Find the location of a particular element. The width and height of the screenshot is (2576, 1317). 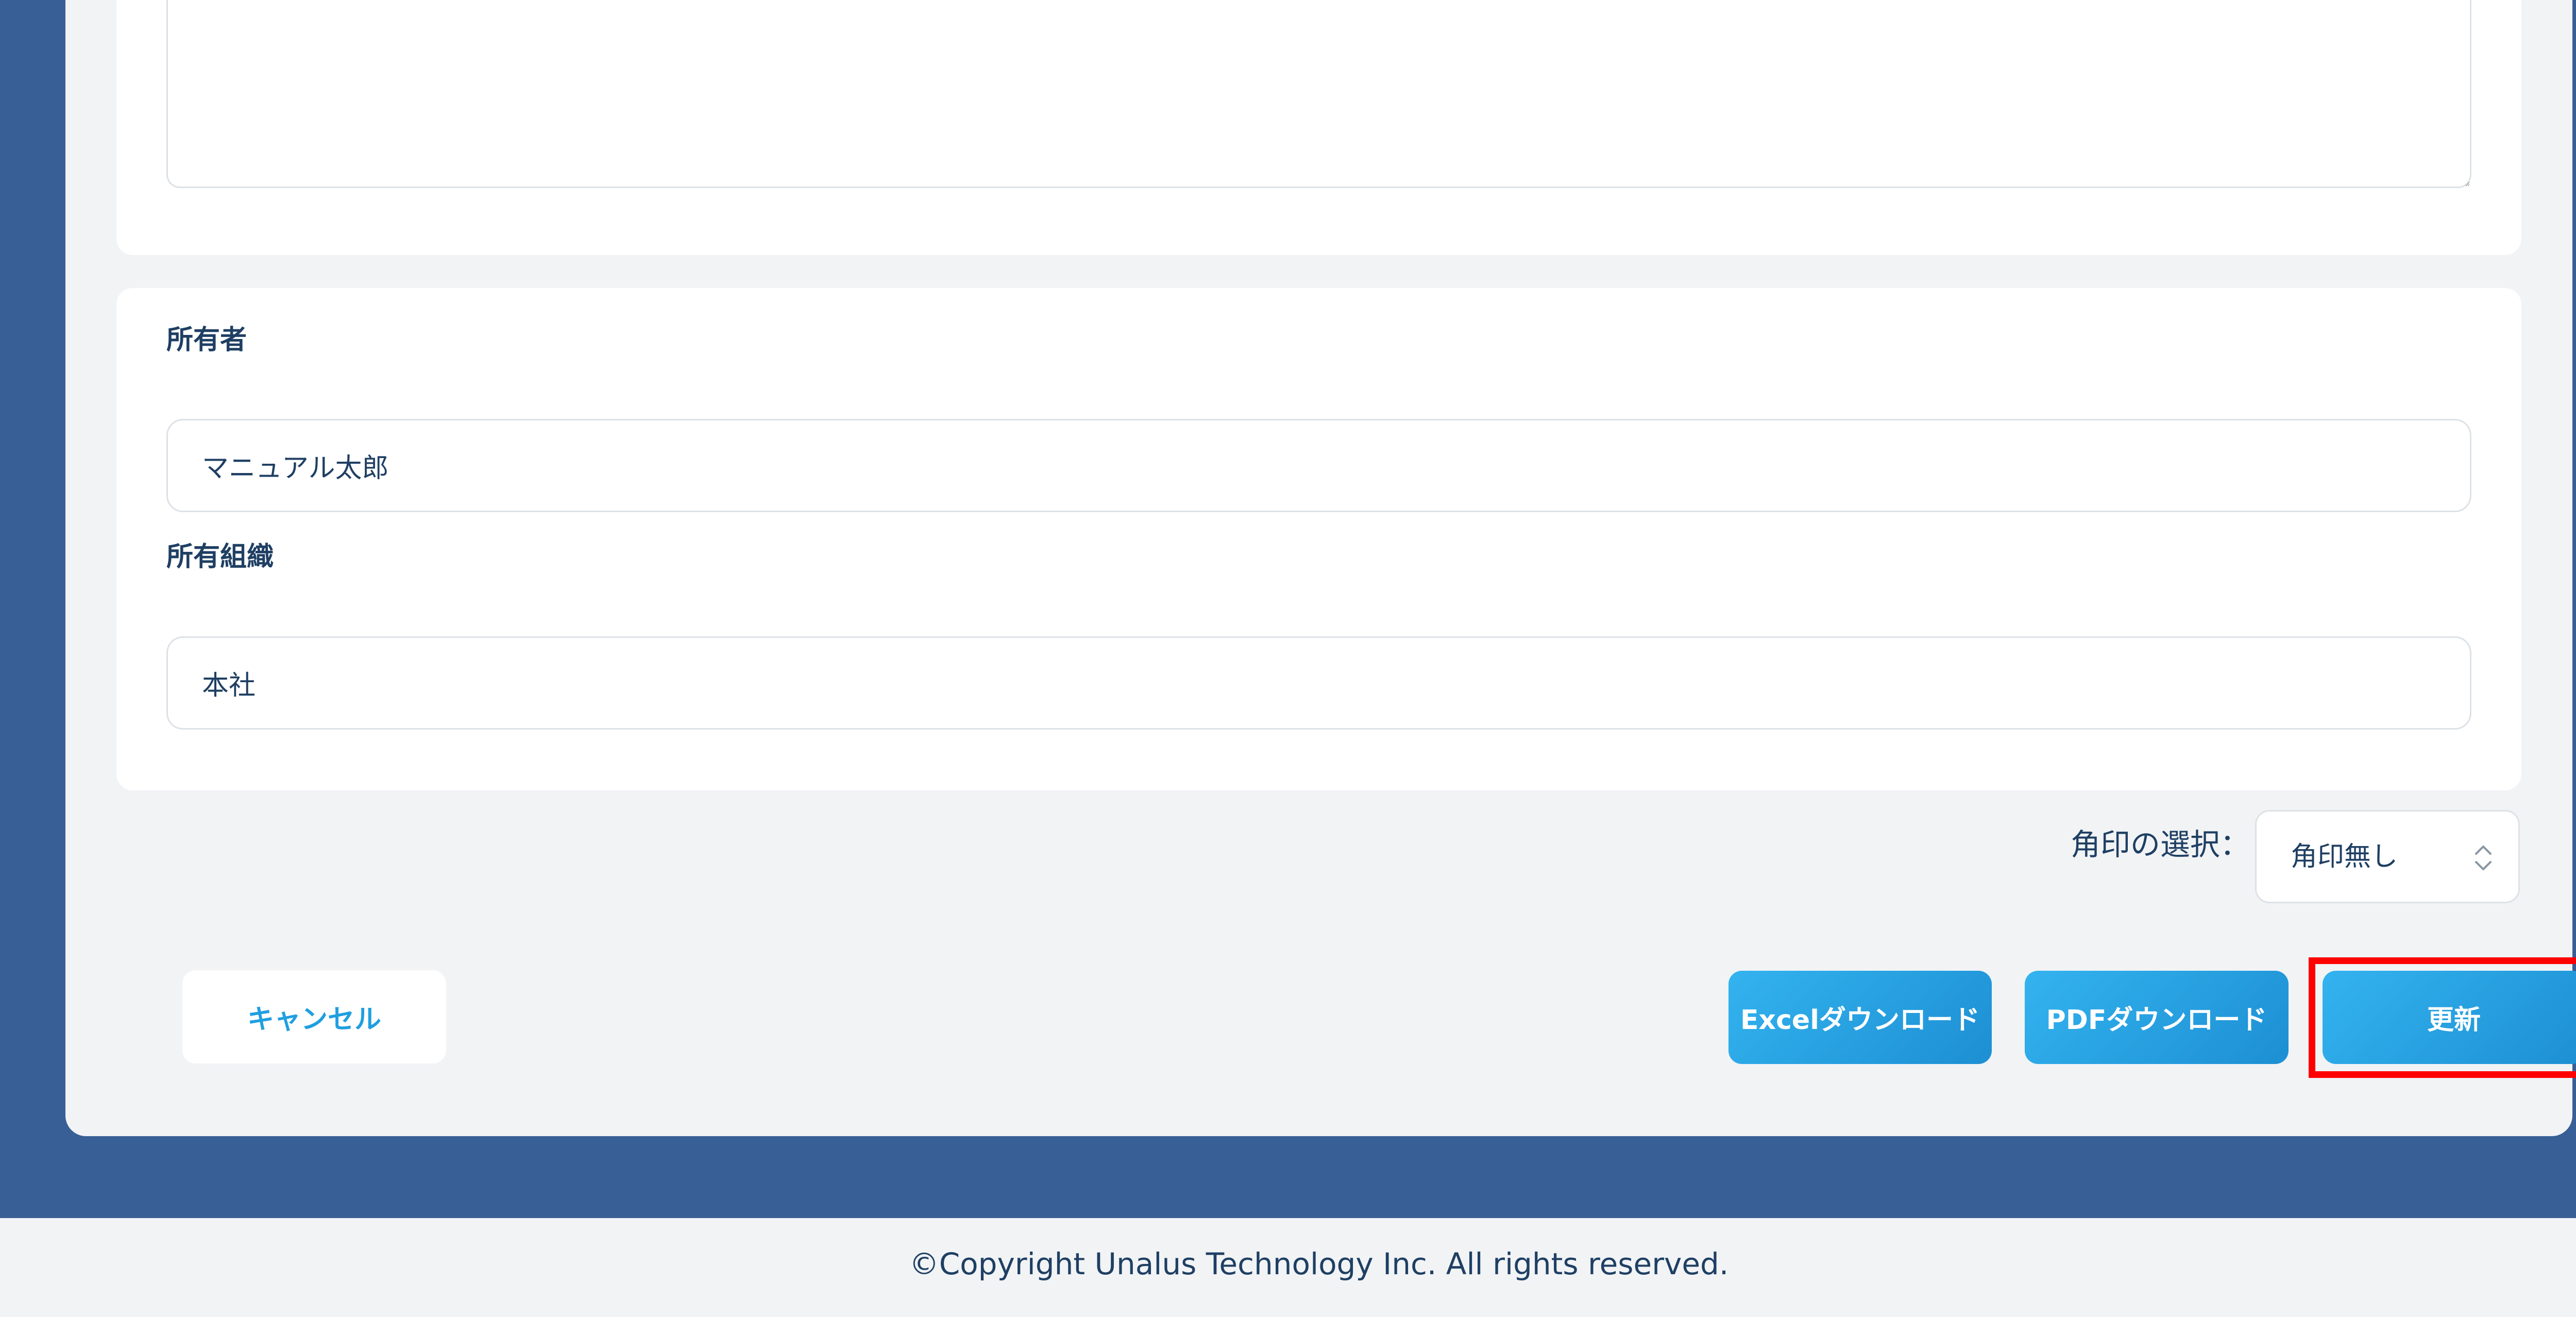

organization-label: 所有組織 is located at coordinates (220, 557).